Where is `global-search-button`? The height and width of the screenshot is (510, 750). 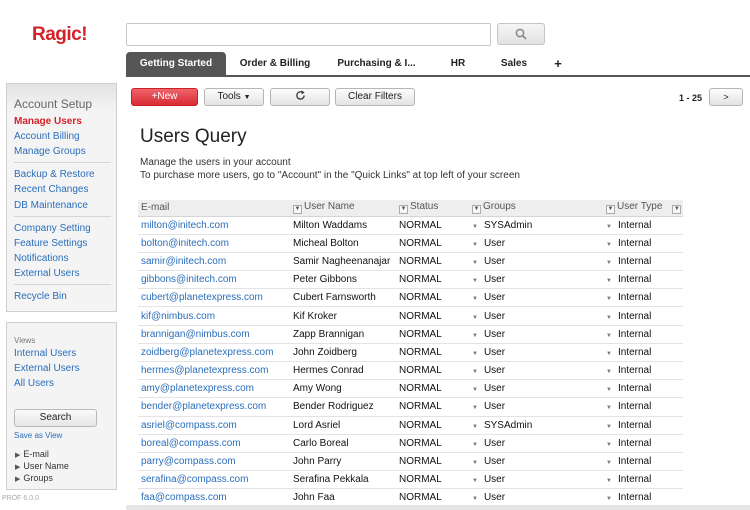 global-search-button is located at coordinates (521, 34).